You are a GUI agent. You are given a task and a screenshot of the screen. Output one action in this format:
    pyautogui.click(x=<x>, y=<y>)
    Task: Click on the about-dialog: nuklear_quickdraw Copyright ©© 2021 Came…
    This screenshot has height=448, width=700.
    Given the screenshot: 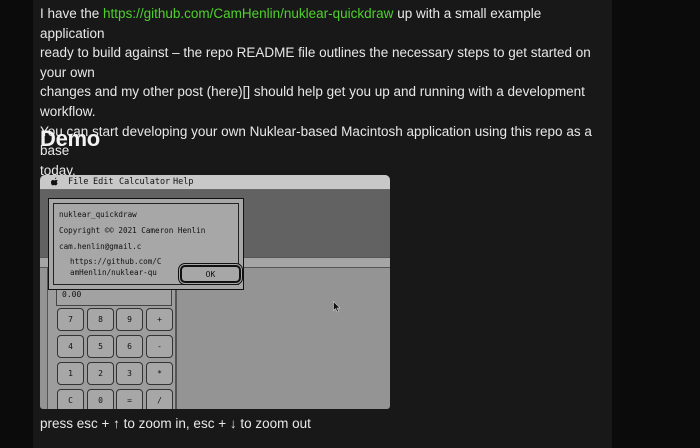 What is the action you would take?
    pyautogui.click(x=146, y=244)
    